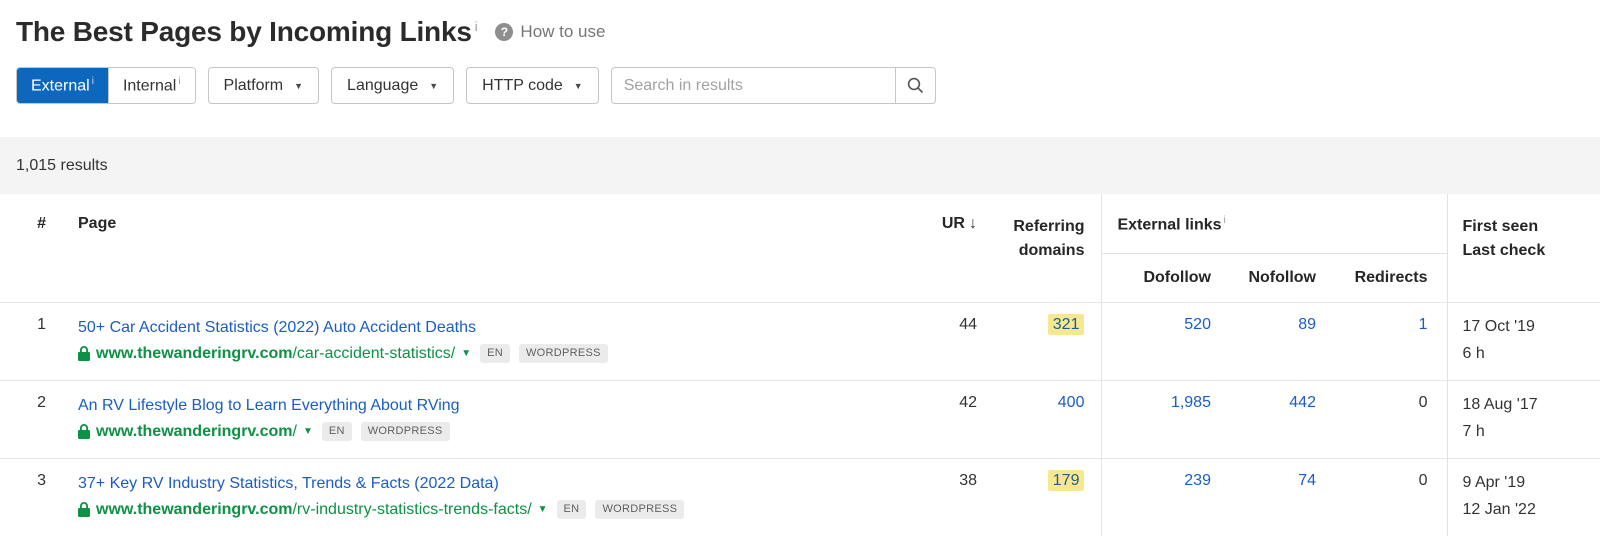 This screenshot has width=1600, height=539. I want to click on page-url-path: /car-accident-statistics/, so click(373, 354).